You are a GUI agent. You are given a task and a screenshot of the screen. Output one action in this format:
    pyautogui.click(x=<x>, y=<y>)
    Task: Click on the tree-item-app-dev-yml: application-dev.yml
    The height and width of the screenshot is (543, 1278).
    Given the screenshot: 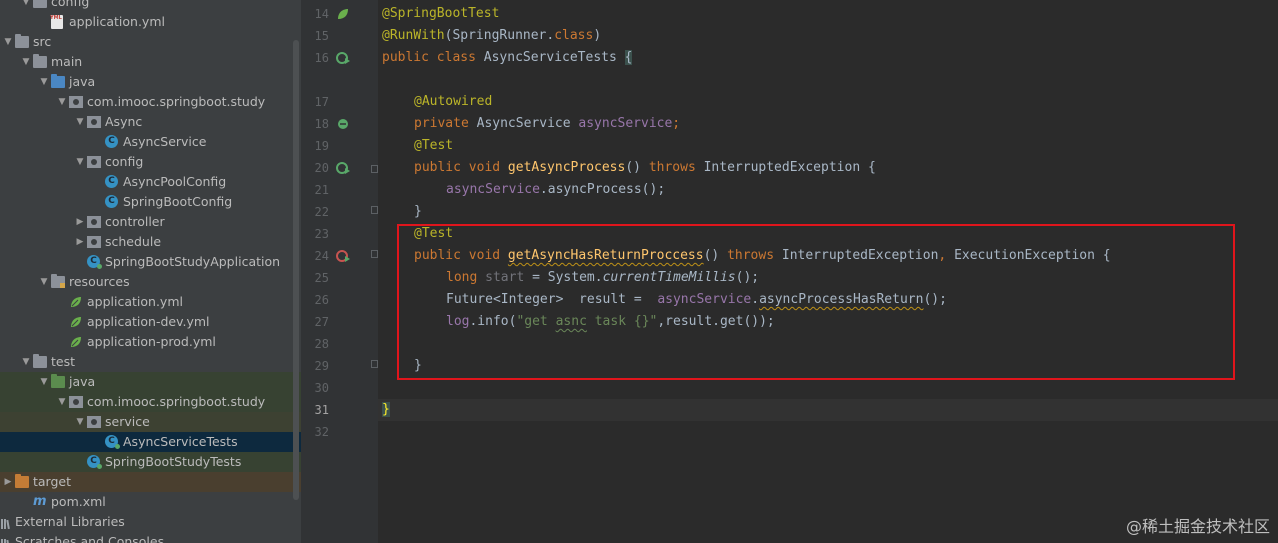 What is the action you would take?
    pyautogui.click(x=150, y=322)
    